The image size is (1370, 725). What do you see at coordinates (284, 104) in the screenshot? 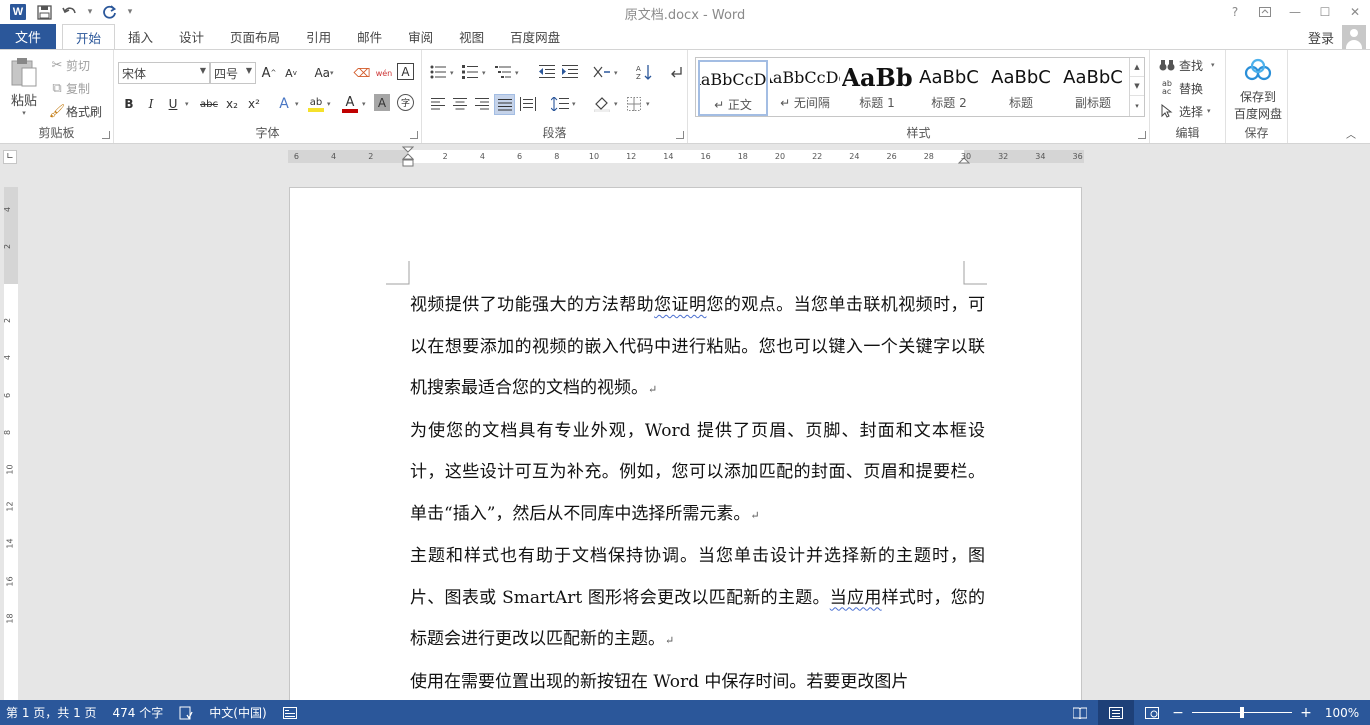
I see `text-effect-button: A` at bounding box center [284, 104].